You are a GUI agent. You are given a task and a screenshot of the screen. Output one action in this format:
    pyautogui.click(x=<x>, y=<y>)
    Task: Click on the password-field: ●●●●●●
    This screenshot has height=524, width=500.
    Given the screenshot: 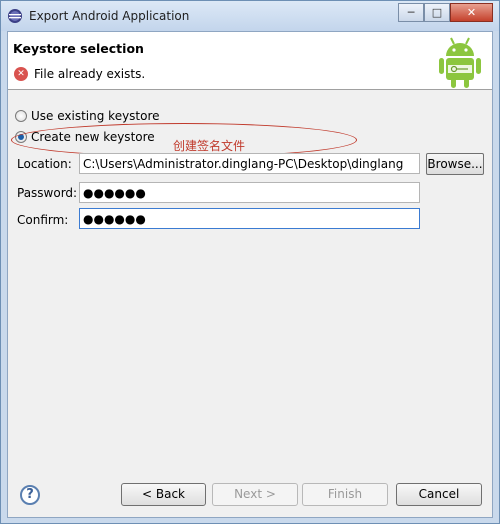 What is the action you would take?
    pyautogui.click(x=249, y=192)
    